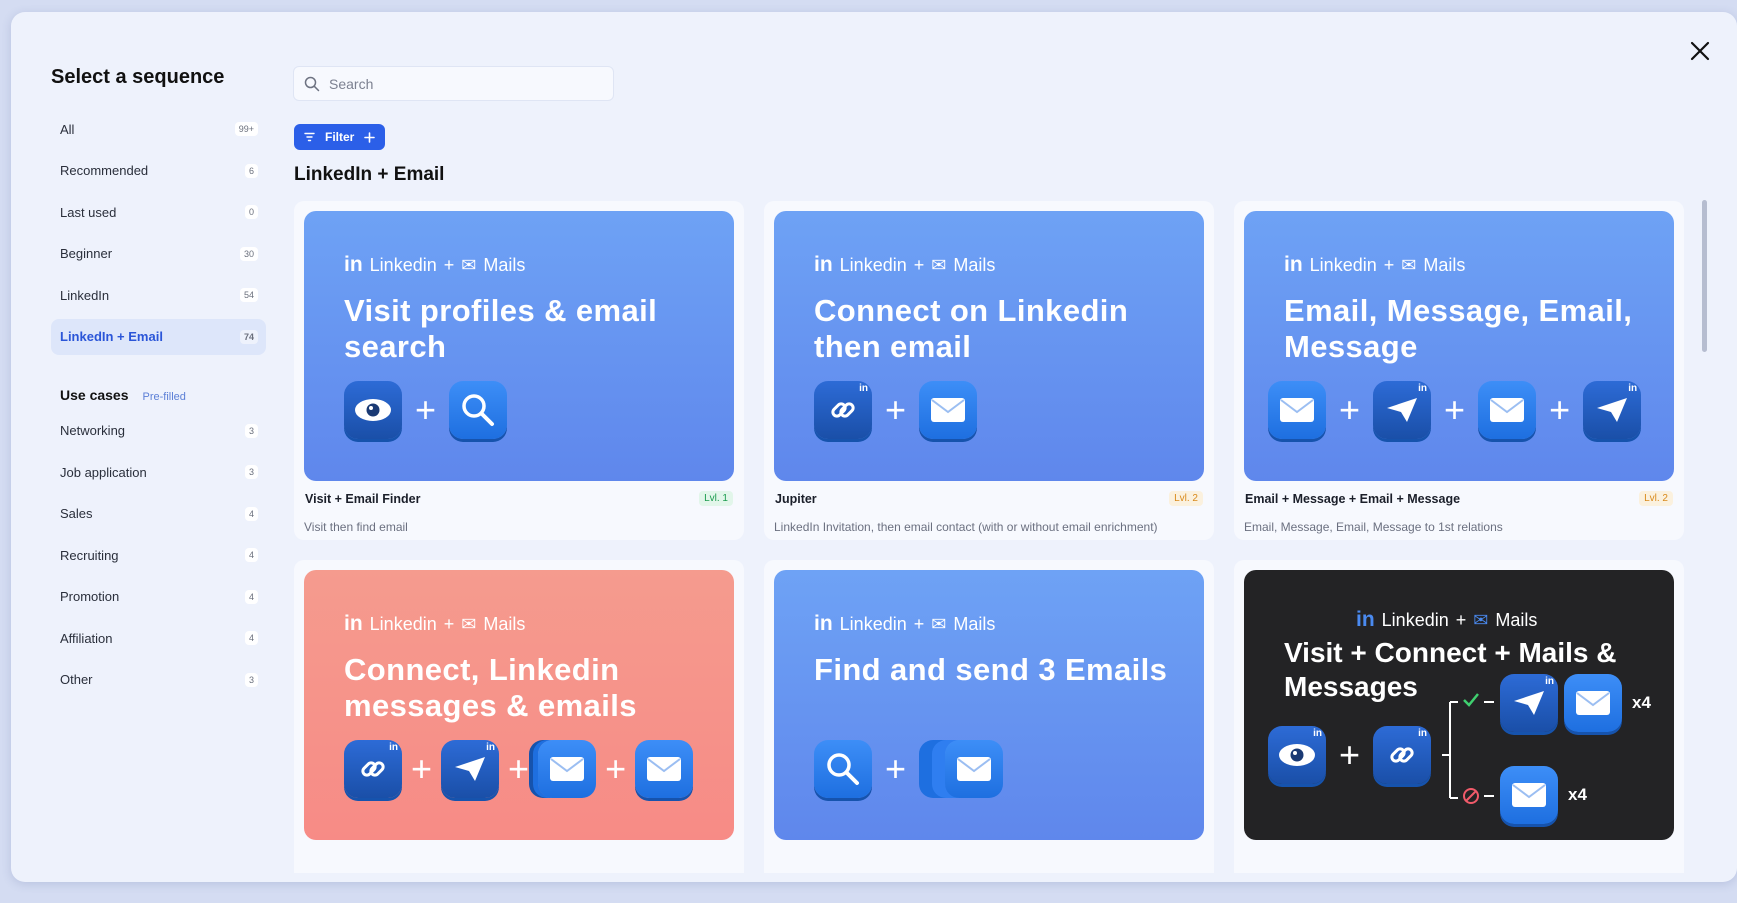 Image resolution: width=1737 pixels, height=903 pixels. I want to click on step-icons: in + in + +, so click(519, 769).